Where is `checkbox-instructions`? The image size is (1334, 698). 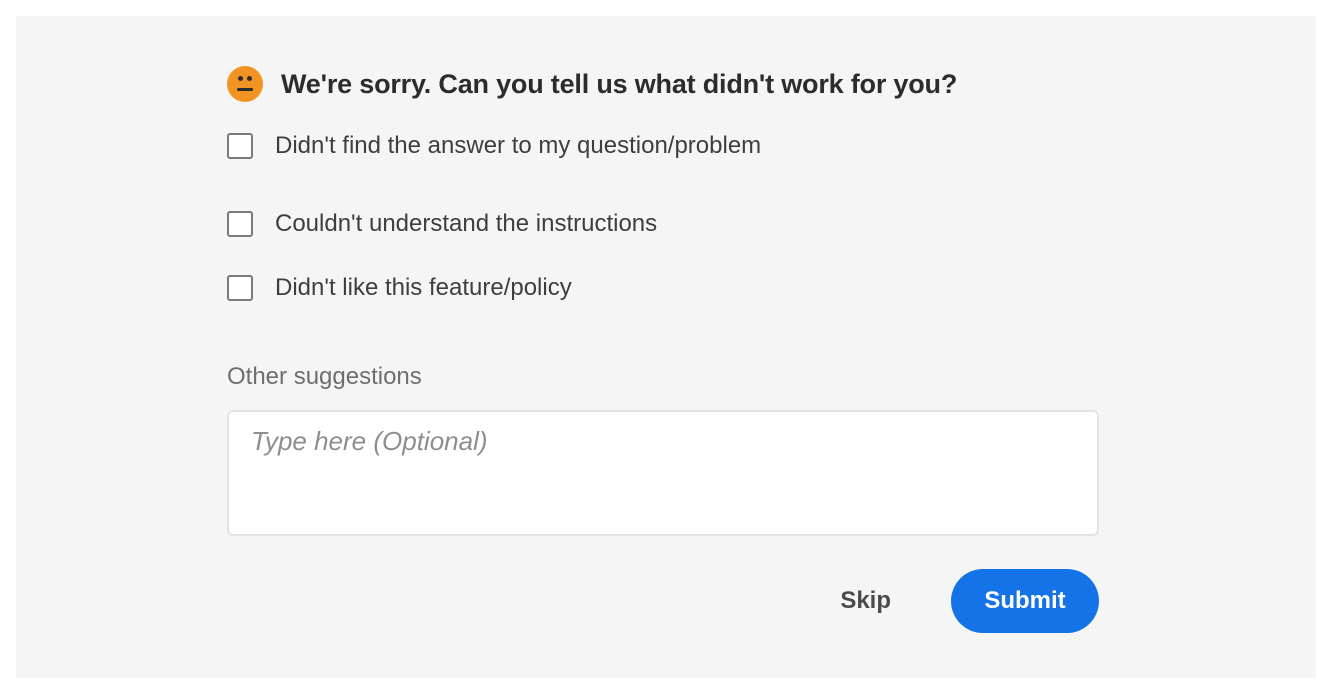 checkbox-instructions is located at coordinates (240, 224).